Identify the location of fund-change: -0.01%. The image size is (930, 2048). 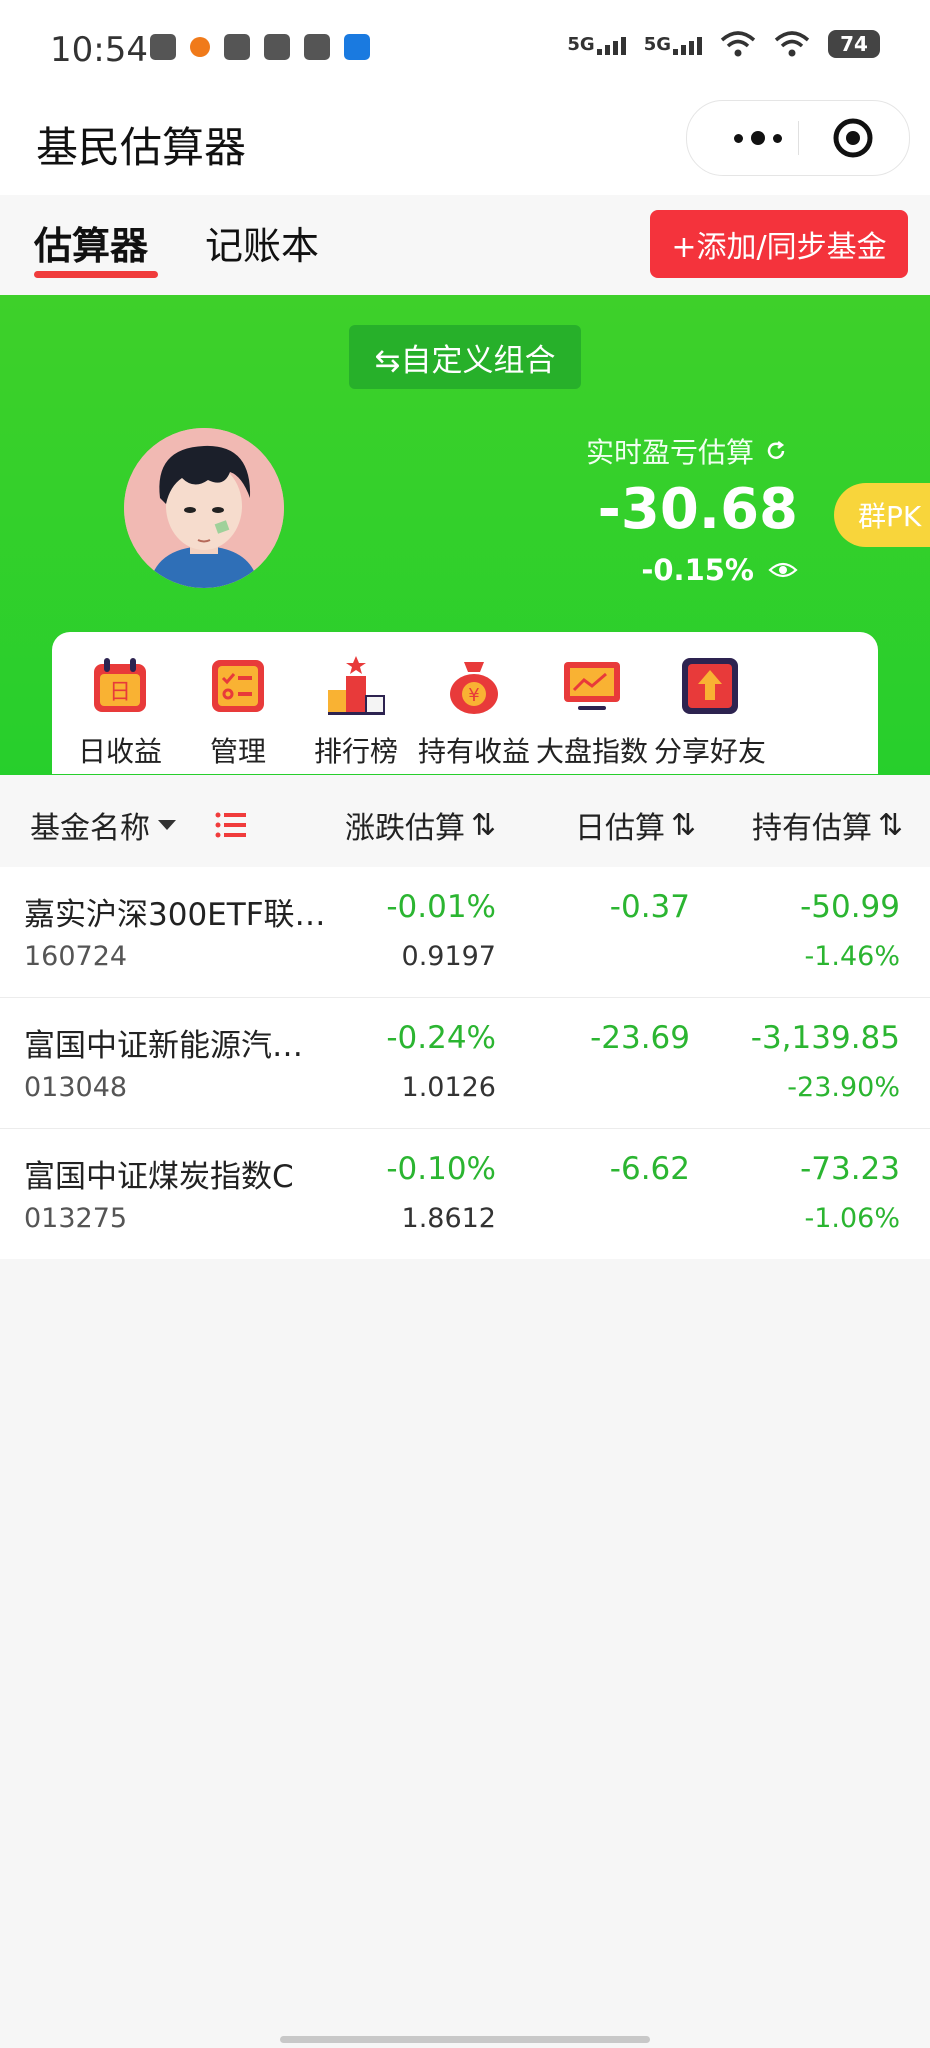
(441, 907).